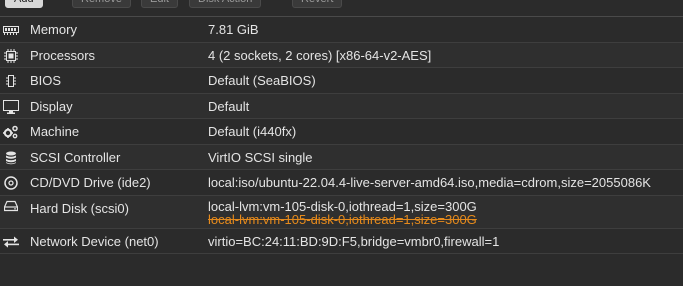 This screenshot has height=286, width=683. Describe the element at coordinates (320, 55) in the screenshot. I see `row-value: 4 (2 sockets, 2 cores) [x86-64-v2-AES]` at that location.